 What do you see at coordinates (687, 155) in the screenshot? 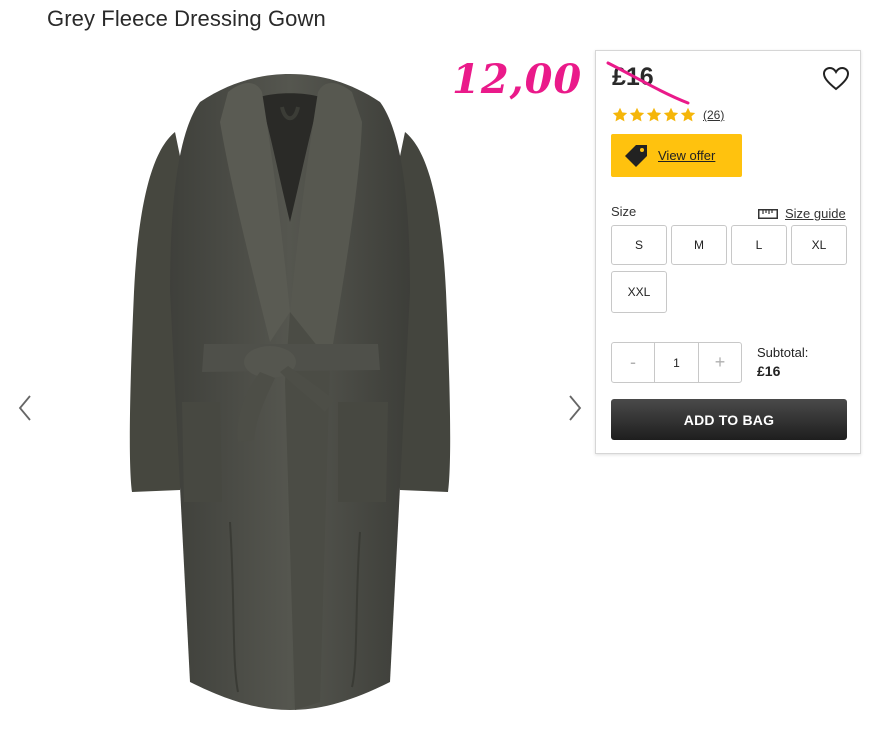
I see `view-offer-label: View offer` at bounding box center [687, 155].